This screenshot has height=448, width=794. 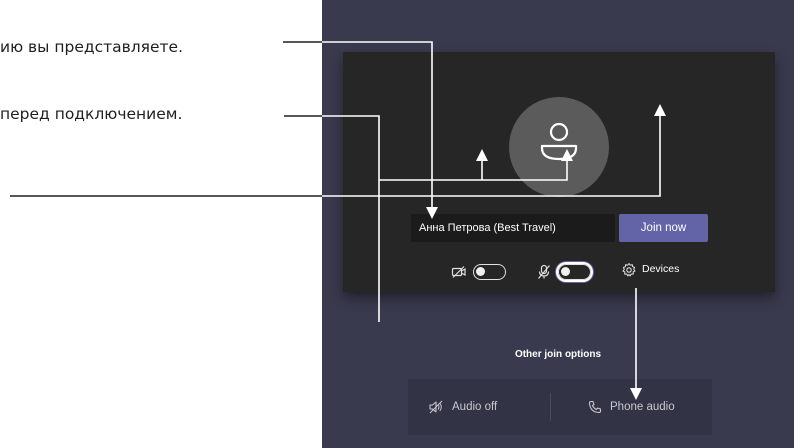 What do you see at coordinates (558, 354) in the screenshot?
I see `other-join-options-title: Other join options` at bounding box center [558, 354].